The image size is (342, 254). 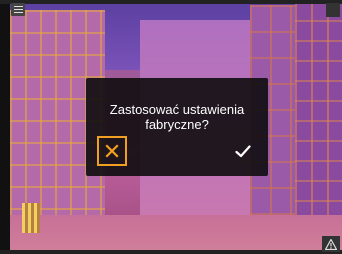 I want to click on confirm-button, so click(x=243, y=151).